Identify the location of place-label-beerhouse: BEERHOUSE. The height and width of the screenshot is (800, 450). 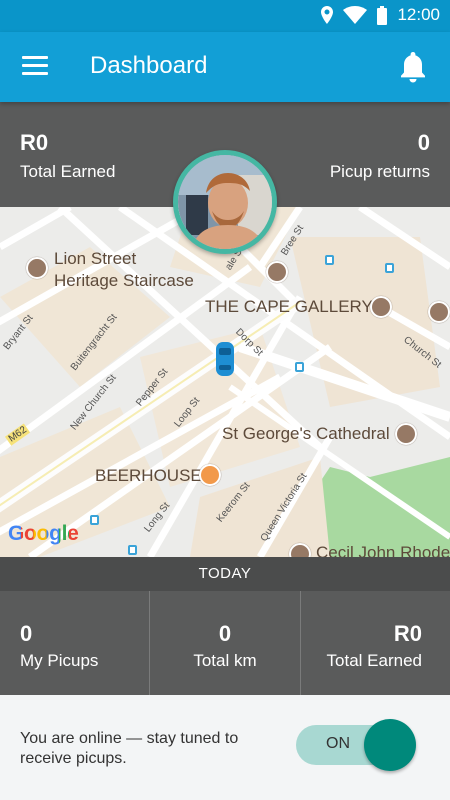
(148, 475).